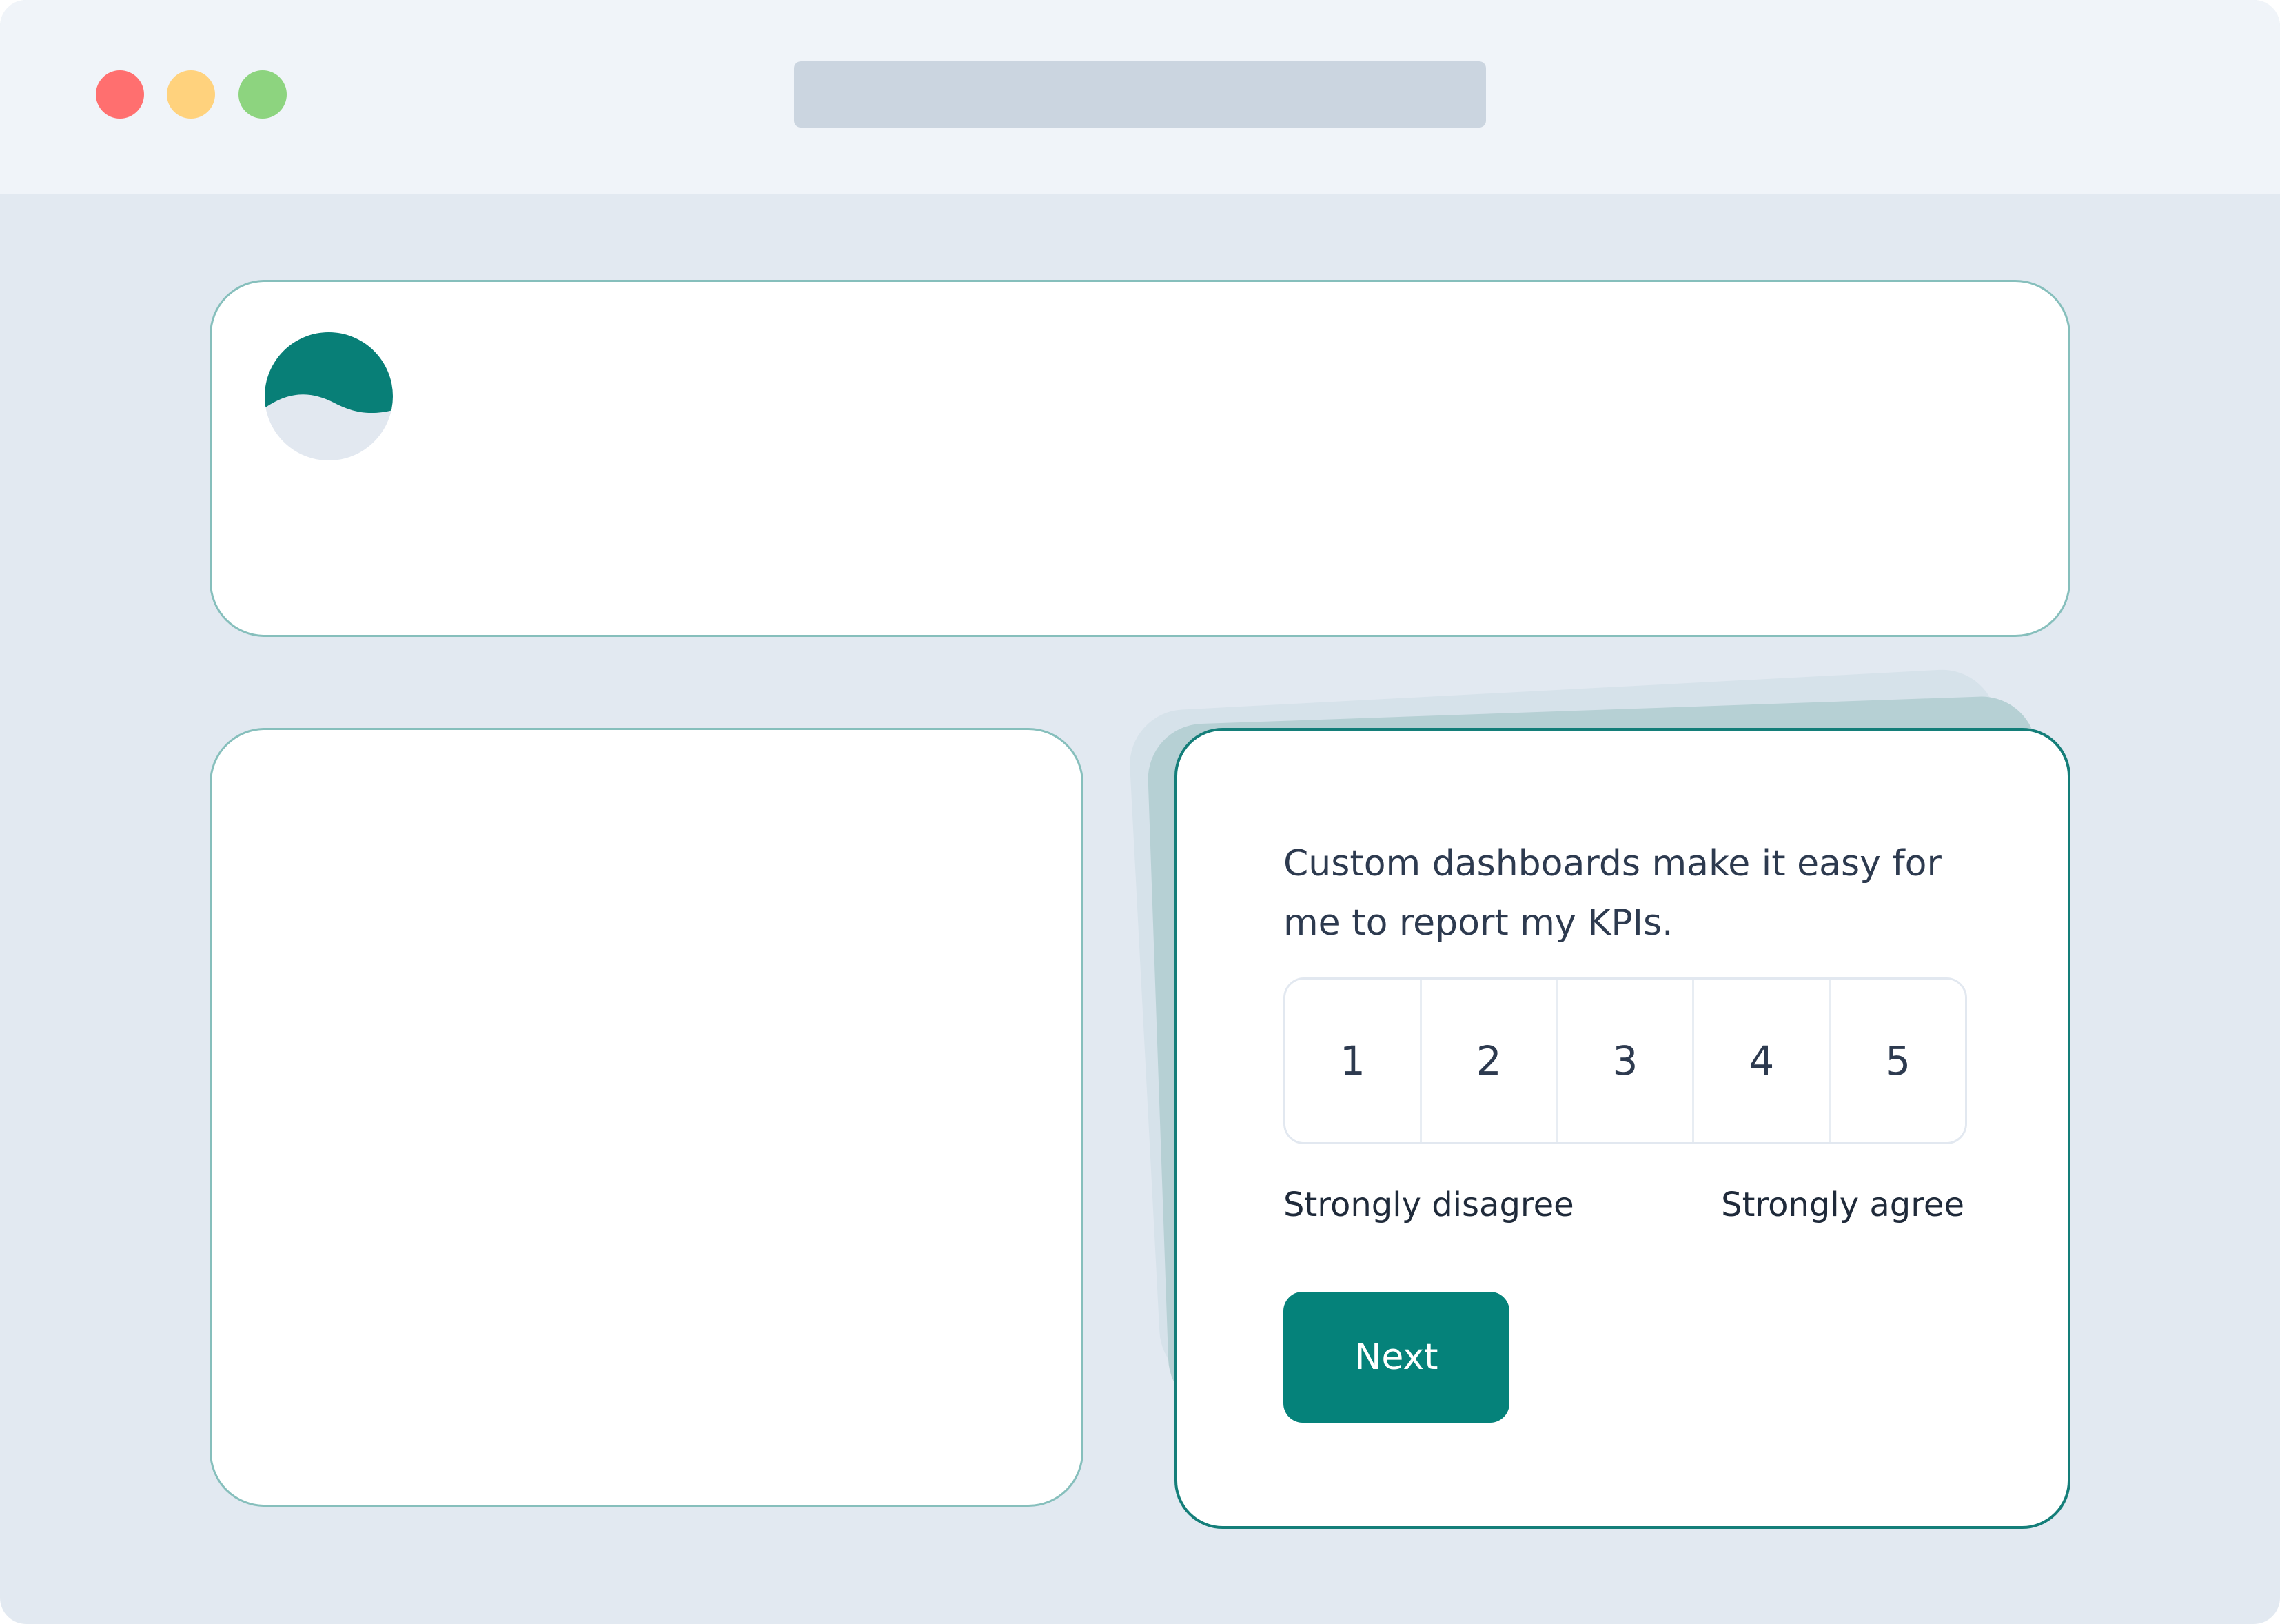  I want to click on rating-option-2: 2, so click(1490, 1061).